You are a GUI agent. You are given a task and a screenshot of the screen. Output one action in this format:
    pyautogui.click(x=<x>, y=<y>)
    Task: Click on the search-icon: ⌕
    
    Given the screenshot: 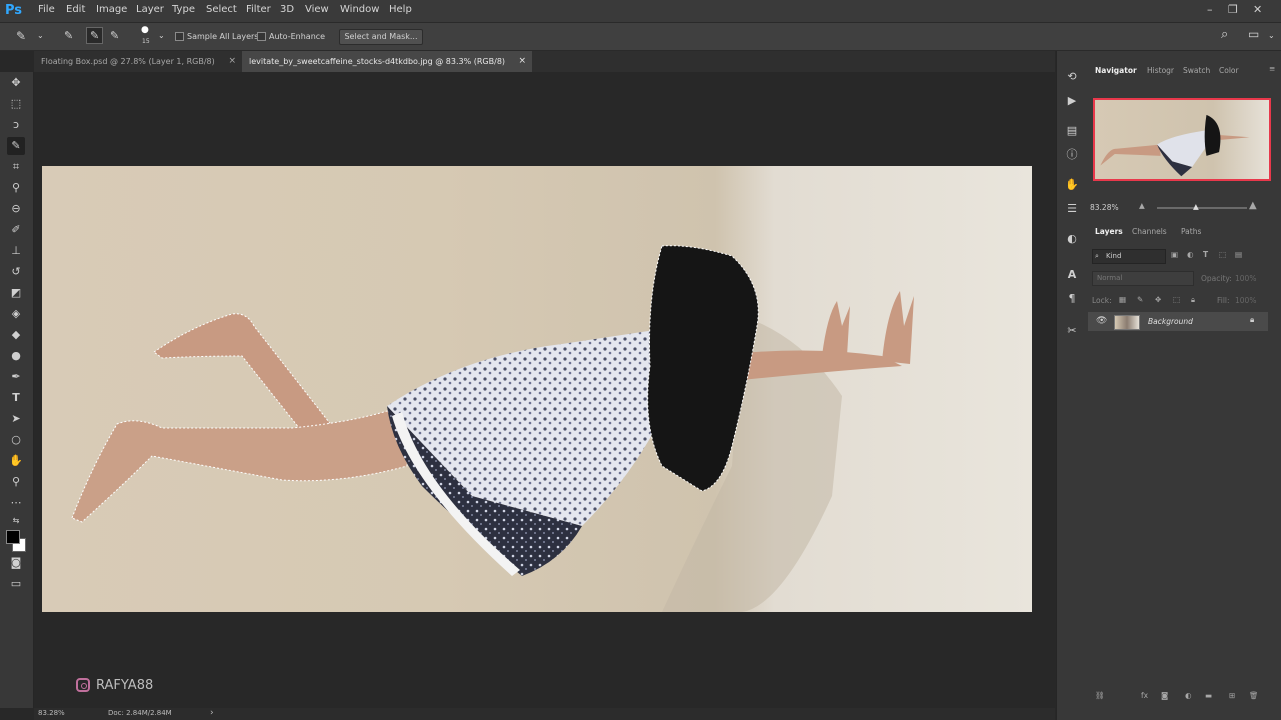 What is the action you would take?
    pyautogui.click(x=1224, y=34)
    